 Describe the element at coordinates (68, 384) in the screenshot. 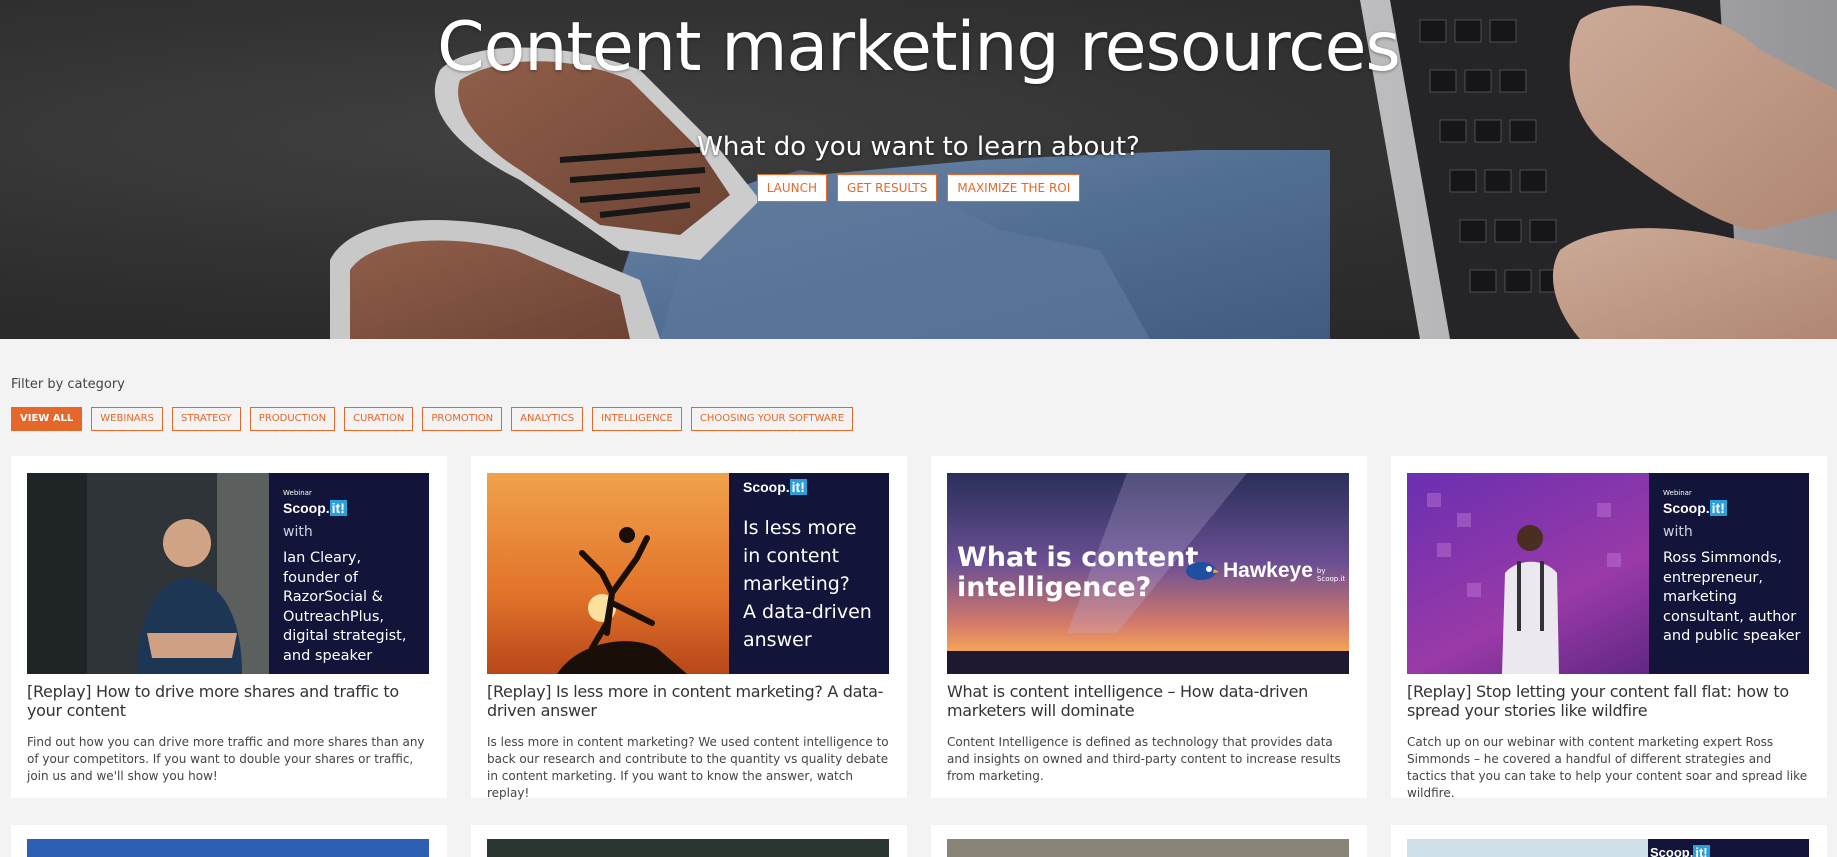

I see `filter-label: Filter by category` at that location.